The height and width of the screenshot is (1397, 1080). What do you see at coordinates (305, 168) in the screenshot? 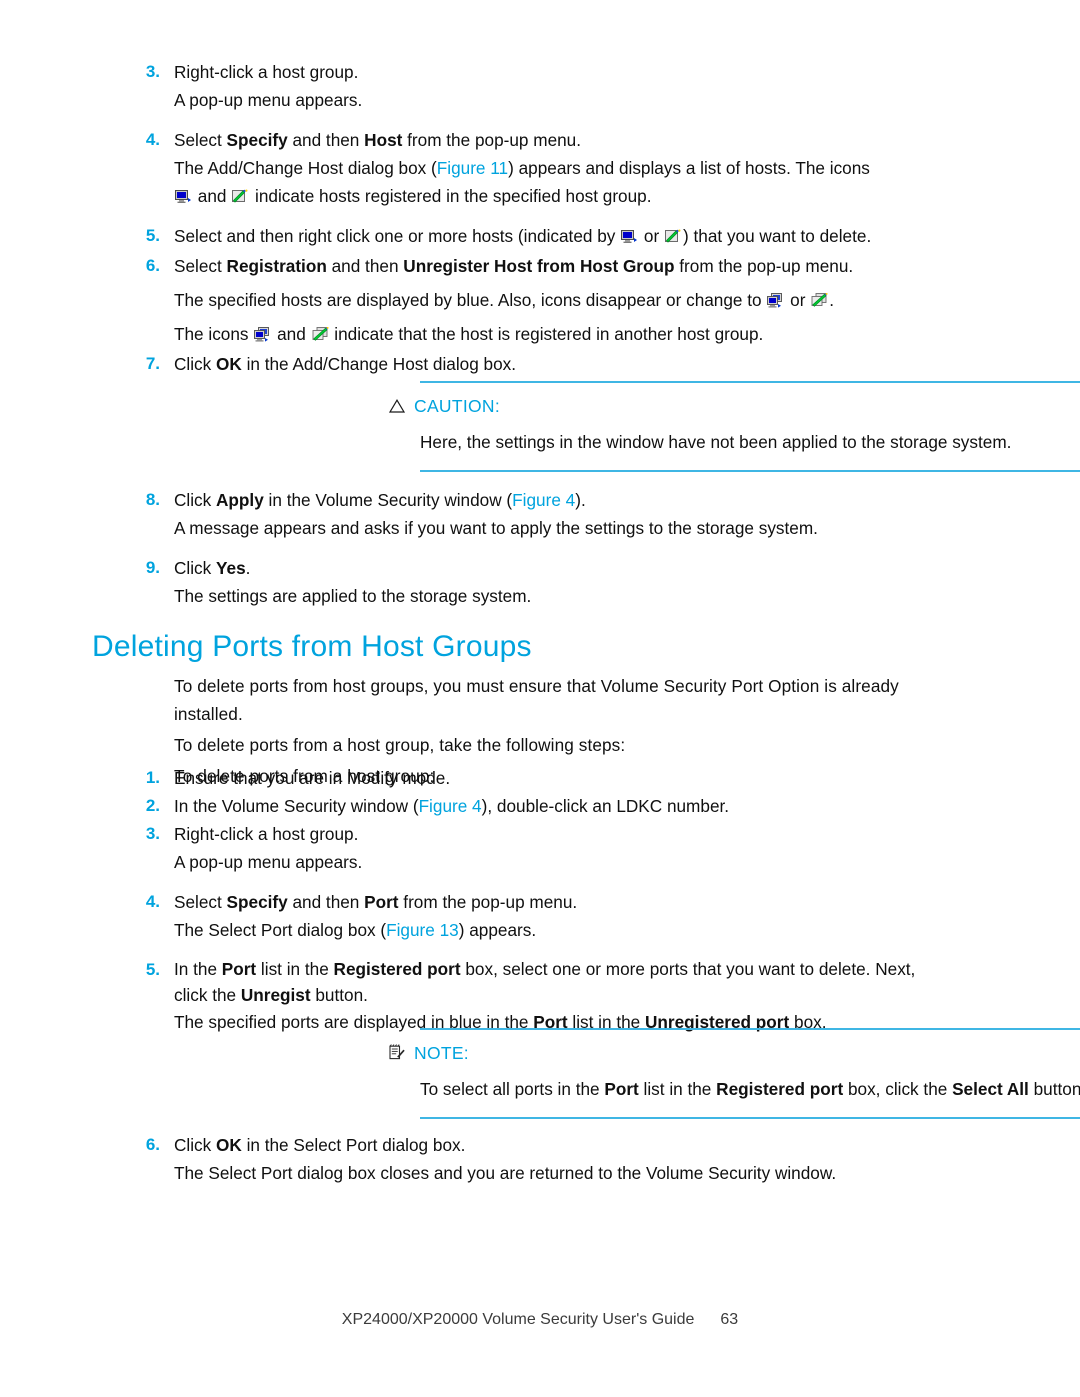
I see `text-fragment: The Add/Change Host dialog box (` at bounding box center [305, 168].